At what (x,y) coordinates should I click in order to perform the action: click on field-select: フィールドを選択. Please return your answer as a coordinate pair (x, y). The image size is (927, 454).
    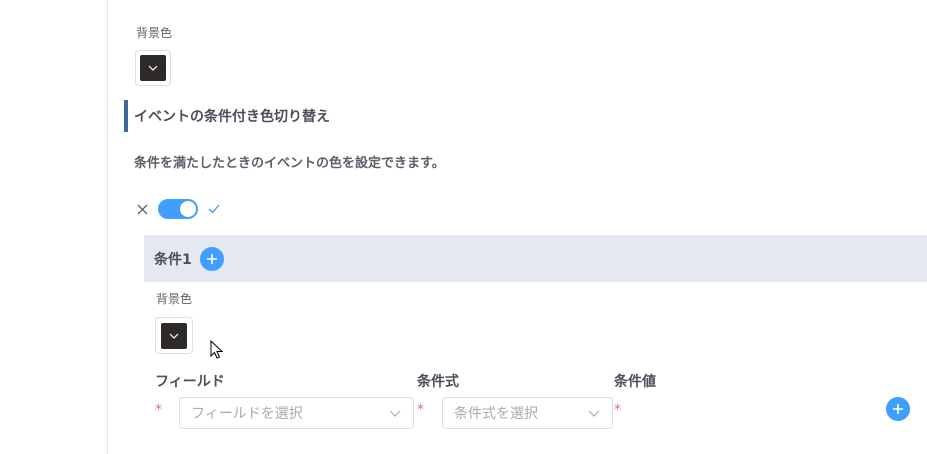
    Looking at the image, I should click on (296, 413).